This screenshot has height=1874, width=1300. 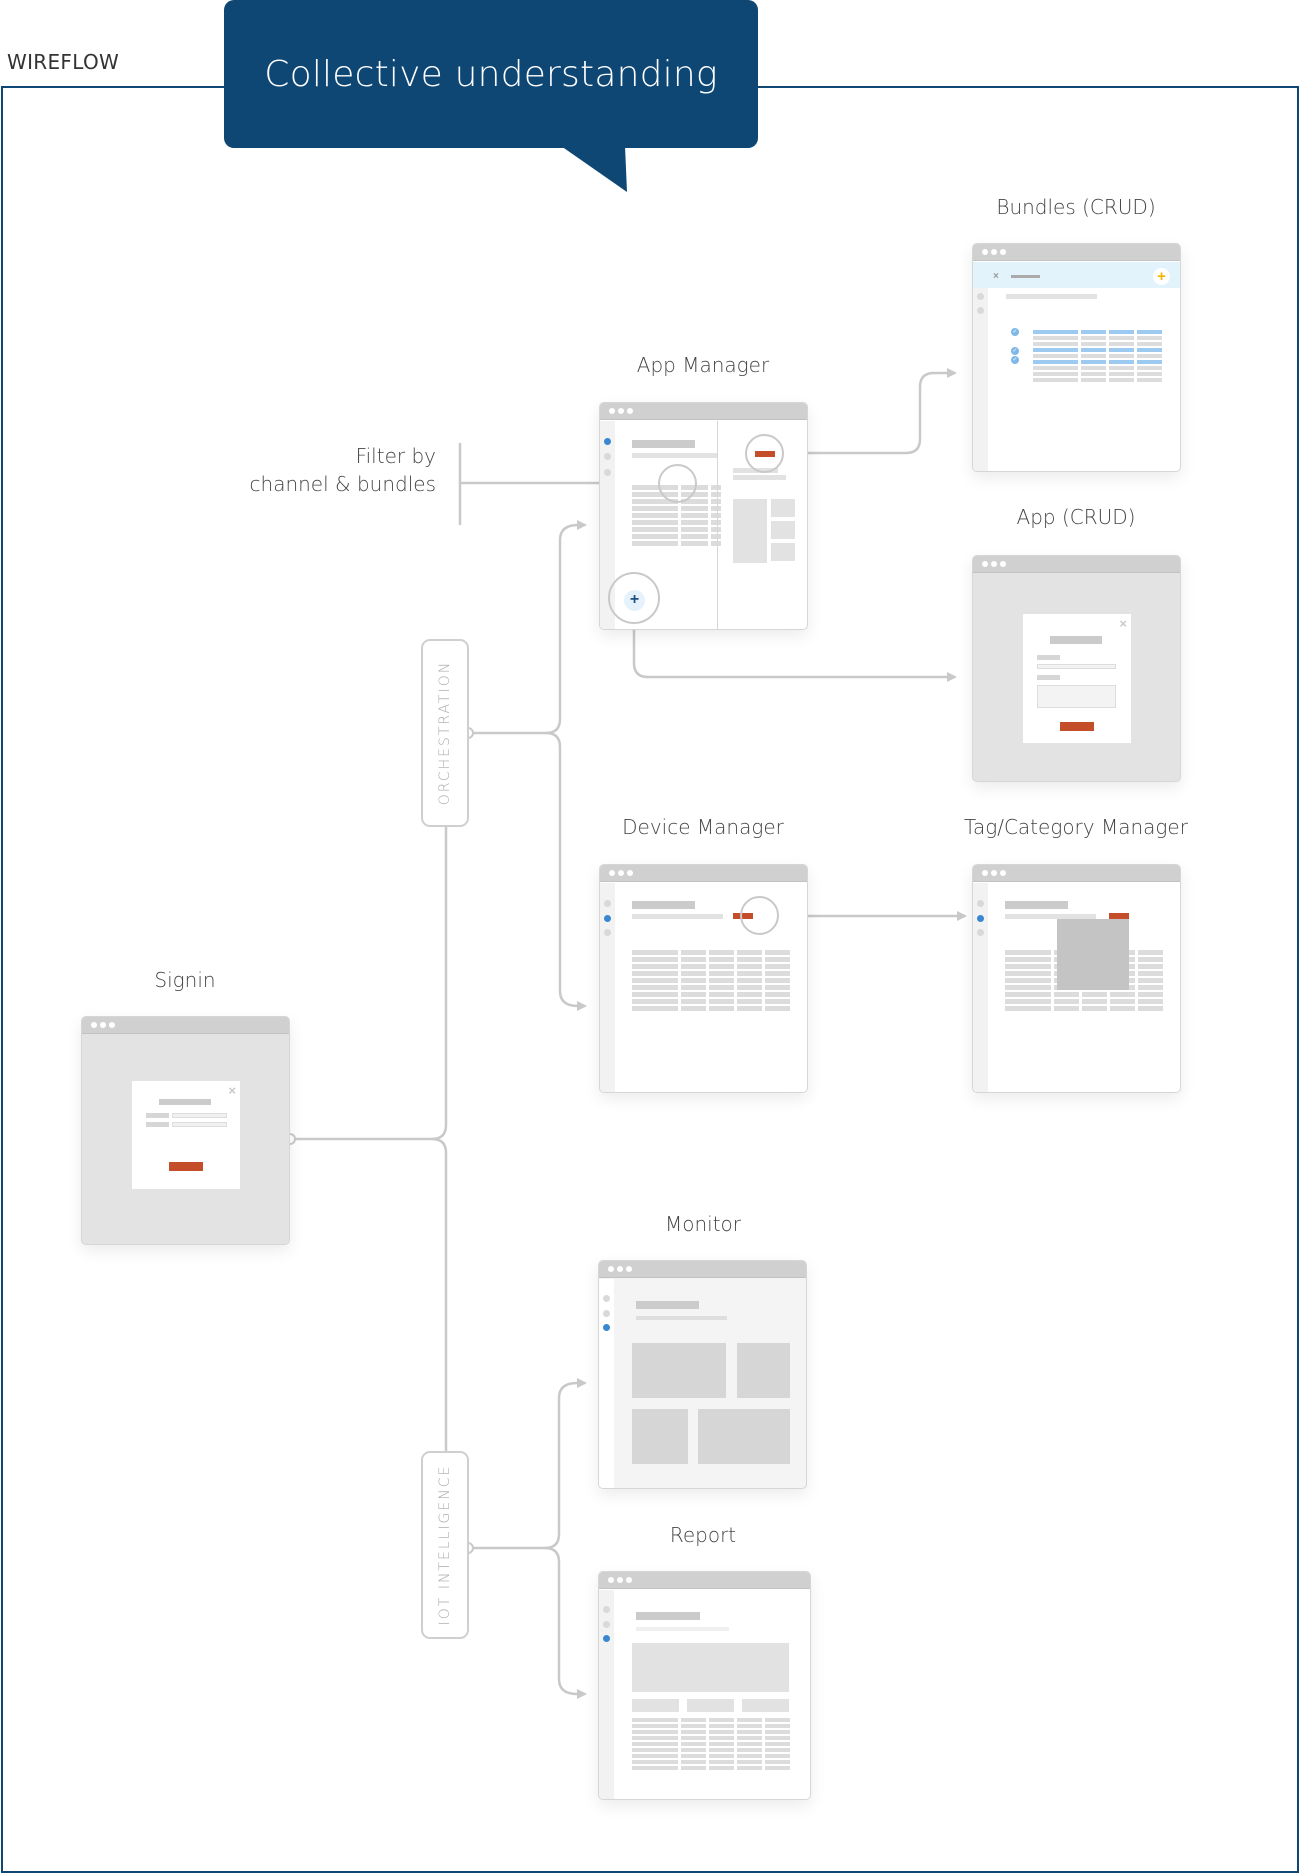 What do you see at coordinates (703, 1224) in the screenshot?
I see `screen-title-monitor: Monitor` at bounding box center [703, 1224].